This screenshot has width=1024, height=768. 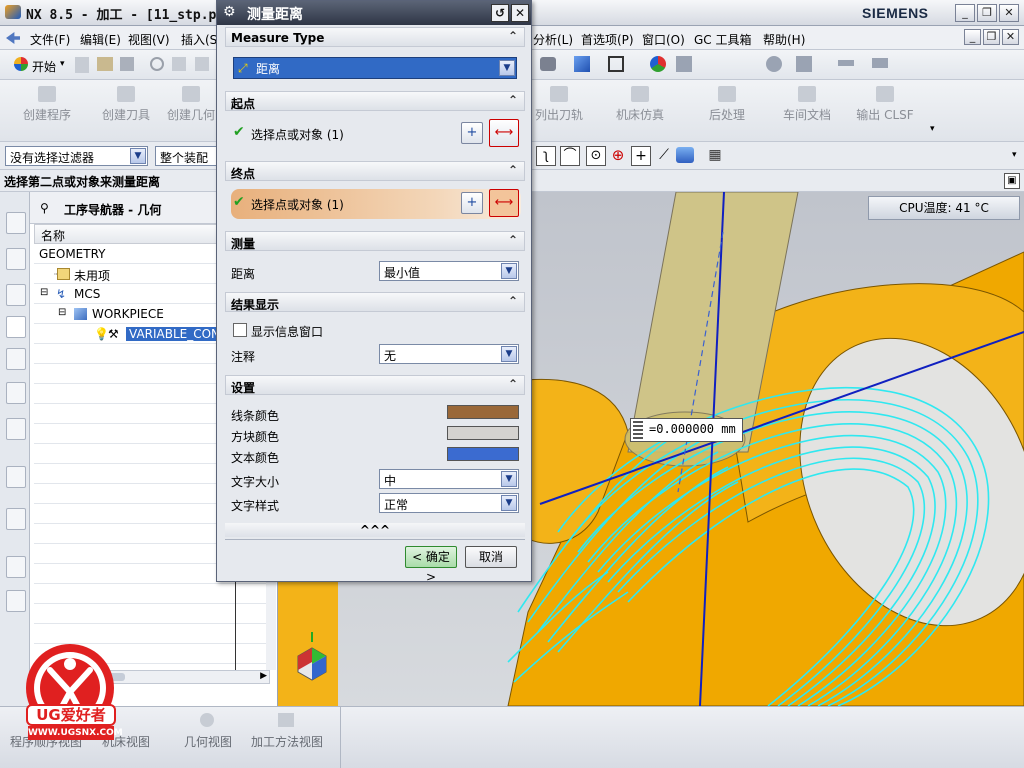 What do you see at coordinates (16, 327) in the screenshot?
I see `operation-nav-icon` at bounding box center [16, 327].